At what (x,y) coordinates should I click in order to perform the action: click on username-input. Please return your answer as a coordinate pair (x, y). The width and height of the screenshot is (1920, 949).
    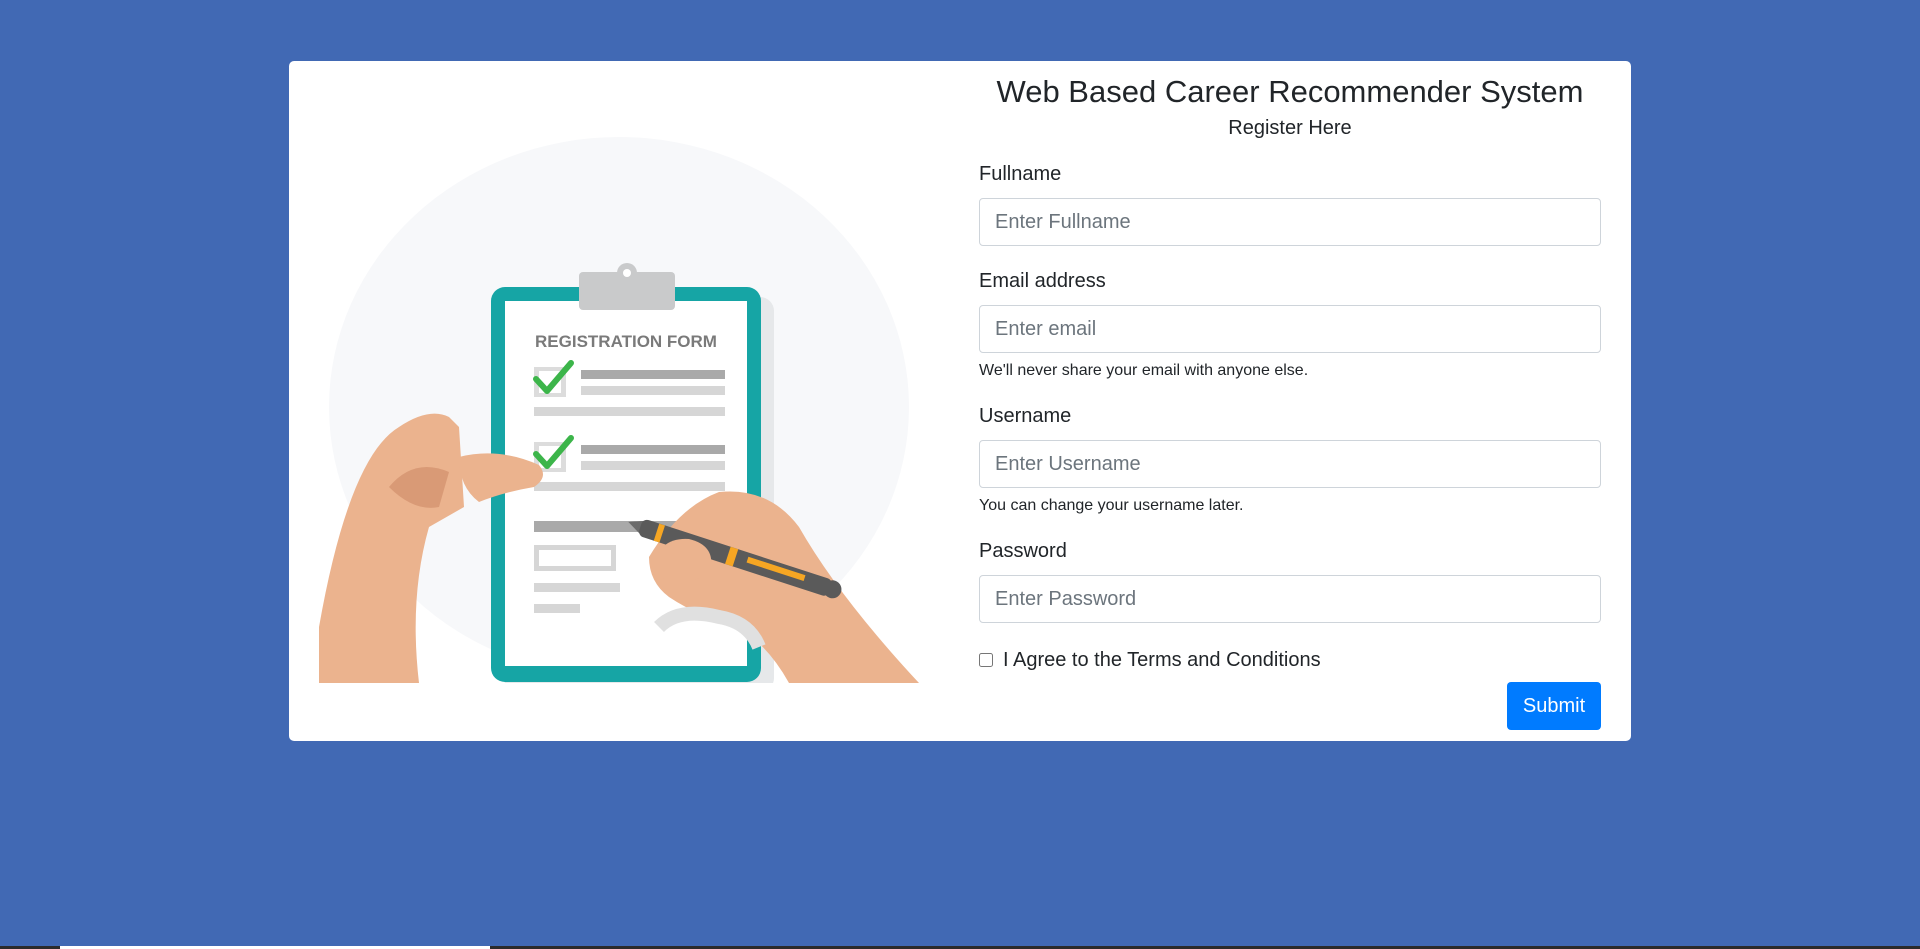
    Looking at the image, I should click on (1290, 464).